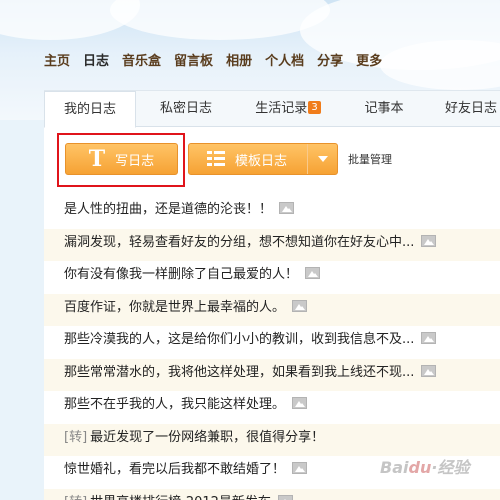  I want to click on list-item: [转] 最近发现了一份网络兼职，很值得分享！, so click(272, 439).